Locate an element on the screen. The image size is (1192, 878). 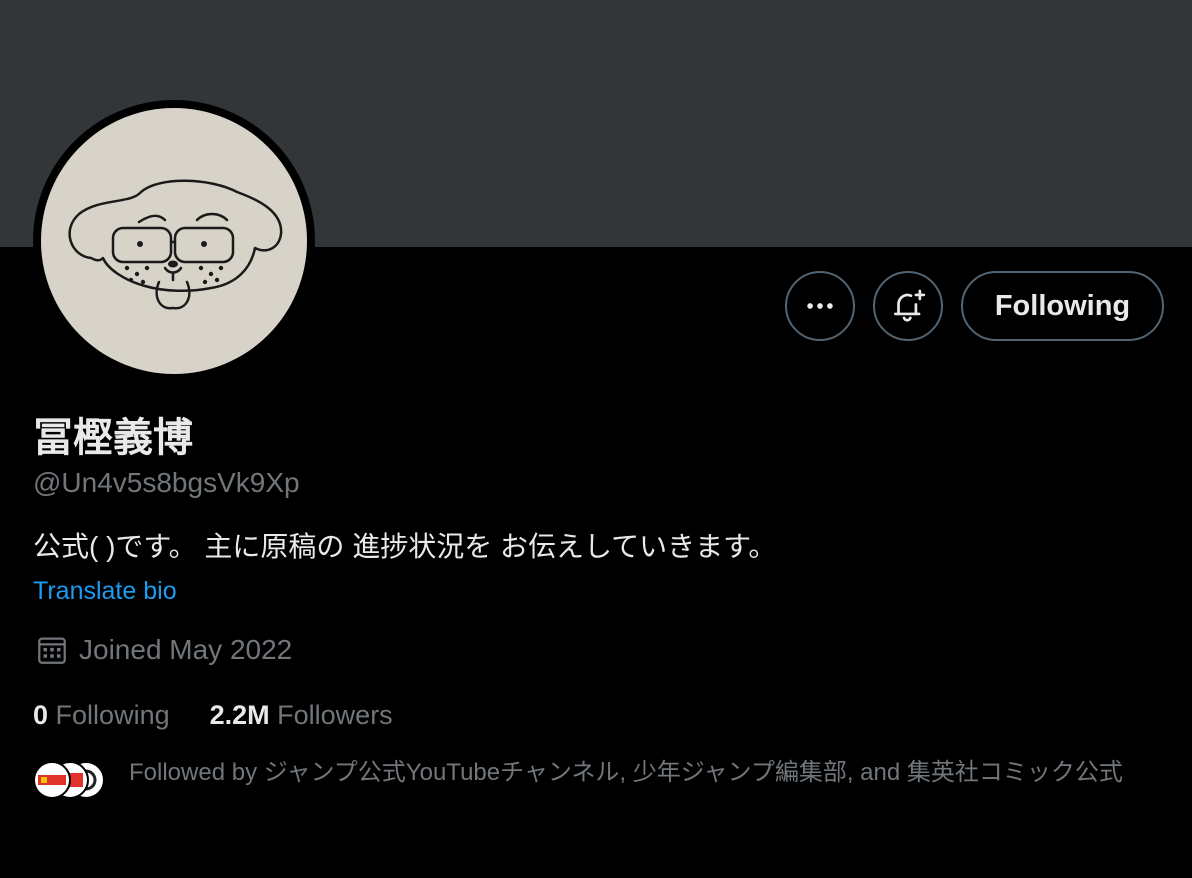
avatar-image is located at coordinates (174, 241).